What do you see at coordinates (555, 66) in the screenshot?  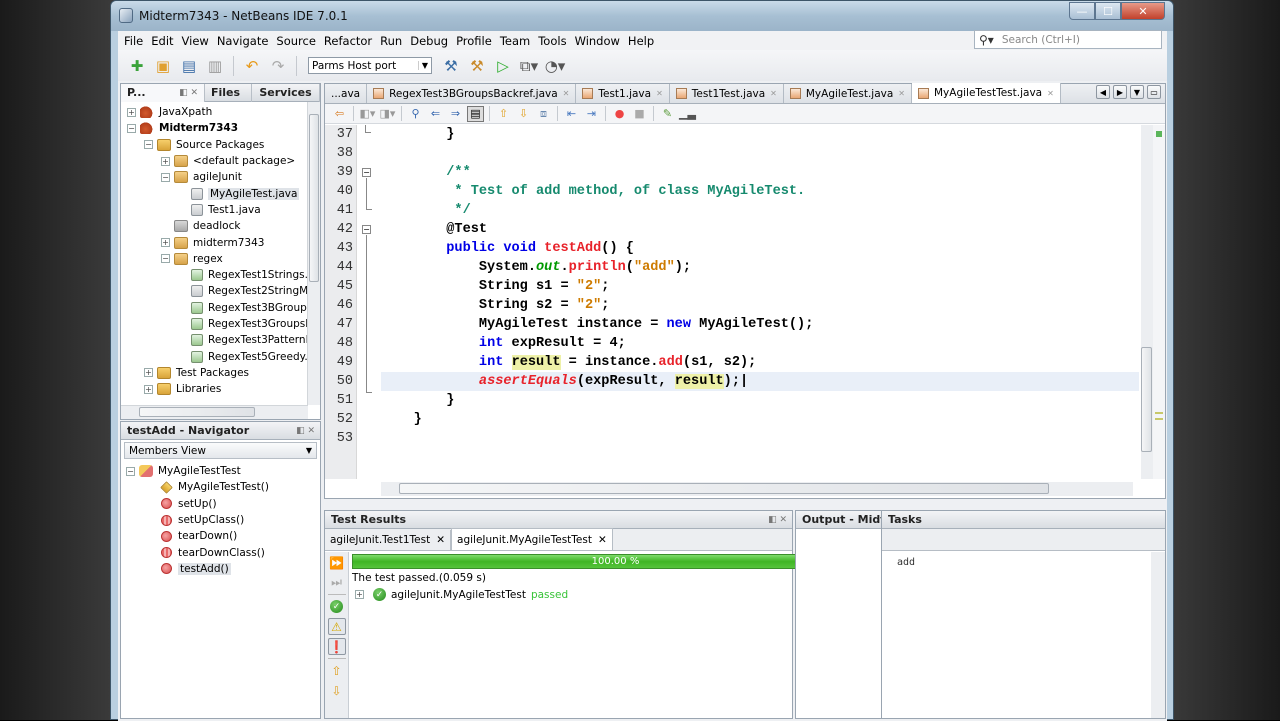 I see `profile-icon: ◔▾` at bounding box center [555, 66].